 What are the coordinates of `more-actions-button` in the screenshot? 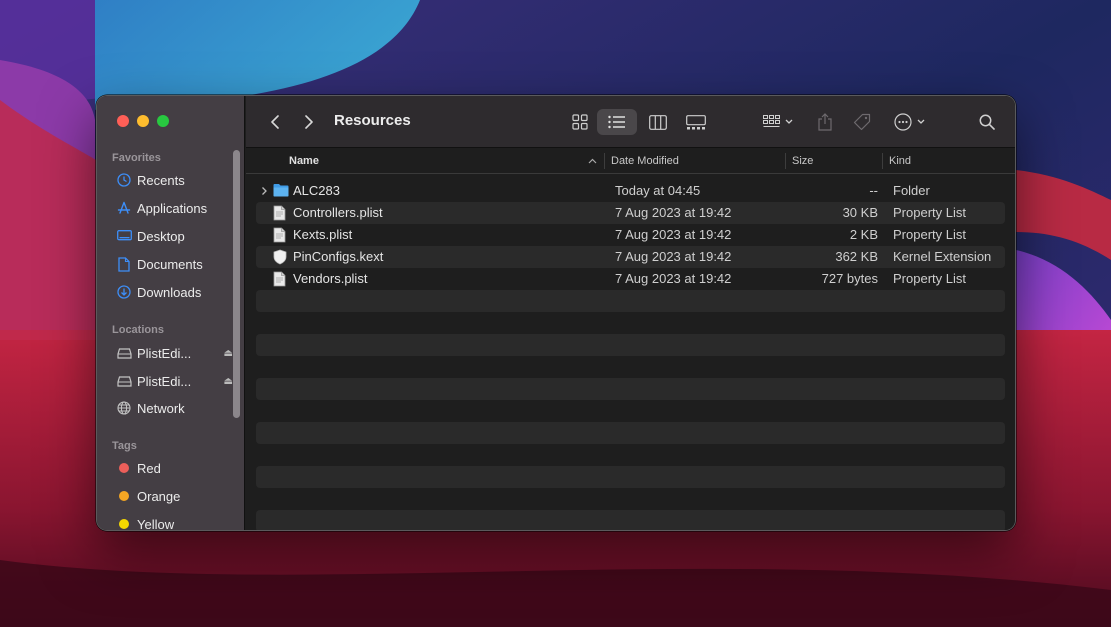 It's located at (910, 122).